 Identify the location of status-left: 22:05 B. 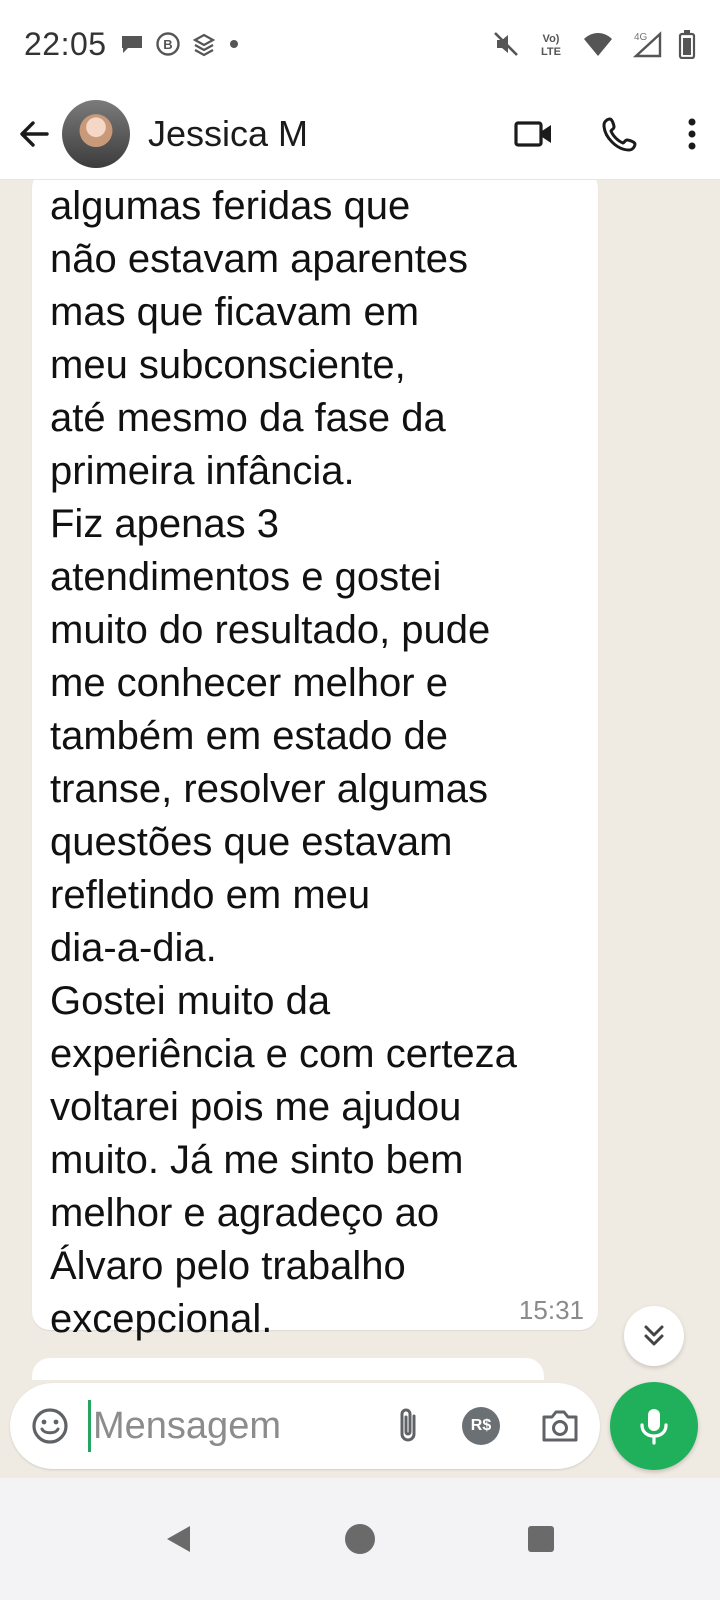
(132, 44).